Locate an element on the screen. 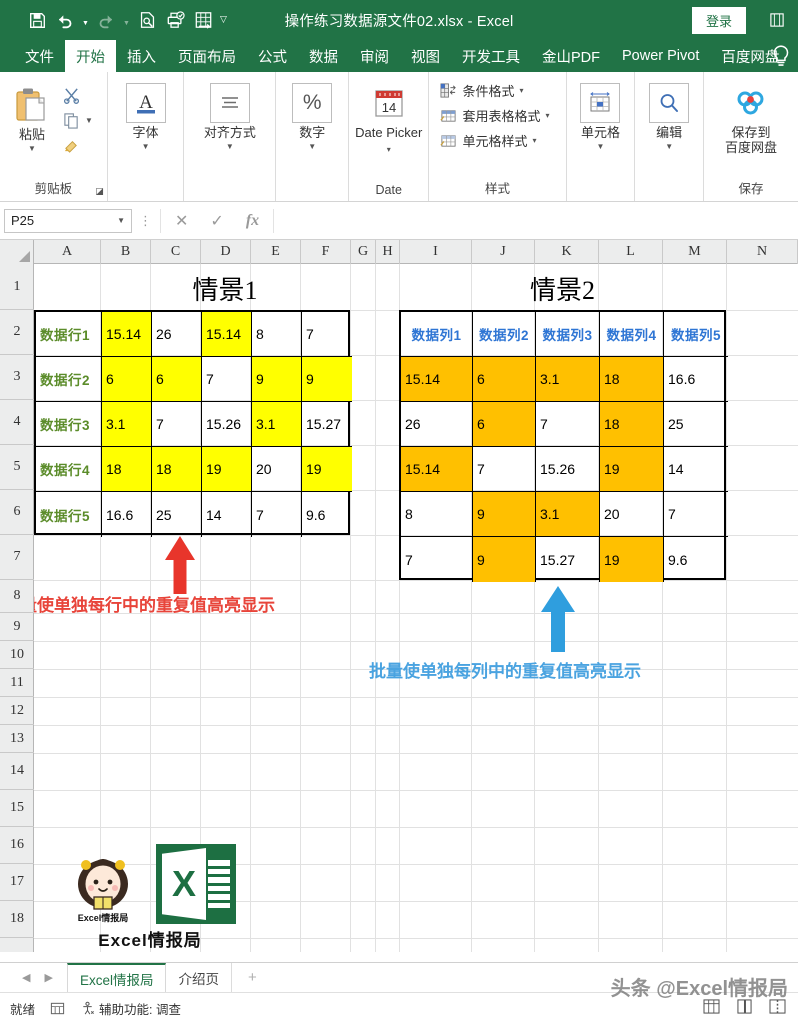 This screenshot has height=1023, width=798. print-preview-icon is located at coordinates (147, 20).